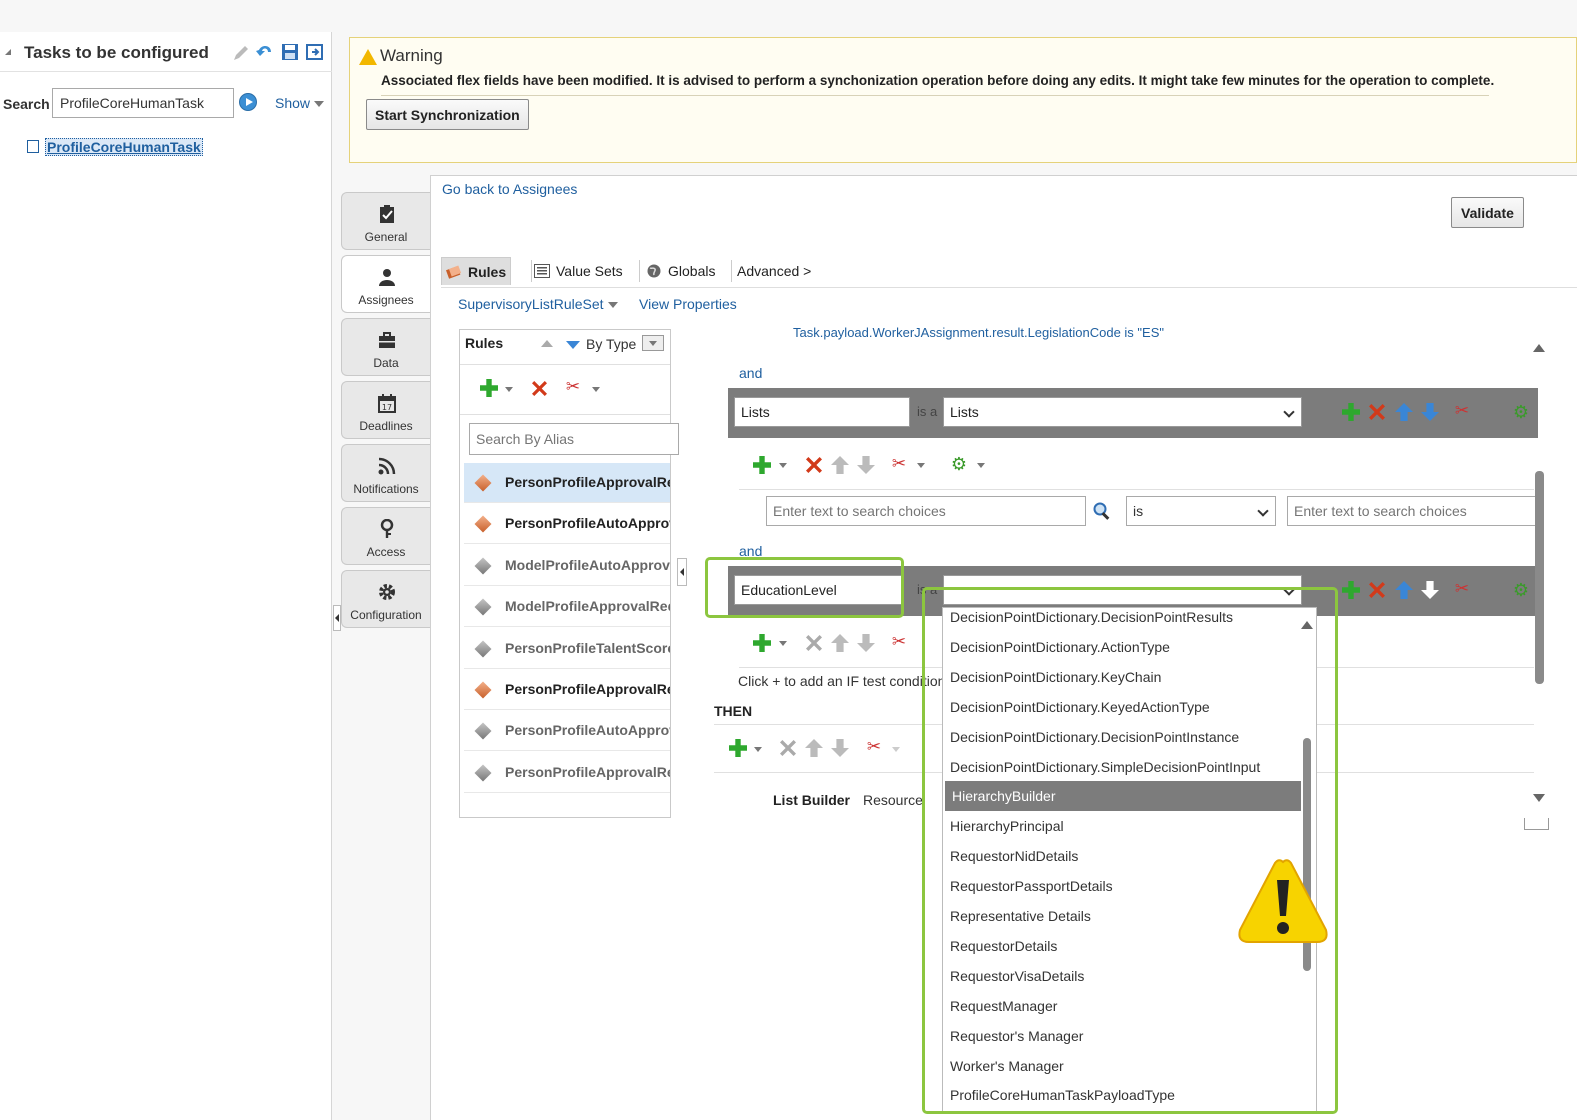 The width and height of the screenshot is (1577, 1120). What do you see at coordinates (538, 304) in the screenshot?
I see `ruleset-selector: SupervisoryListRuleSet` at bounding box center [538, 304].